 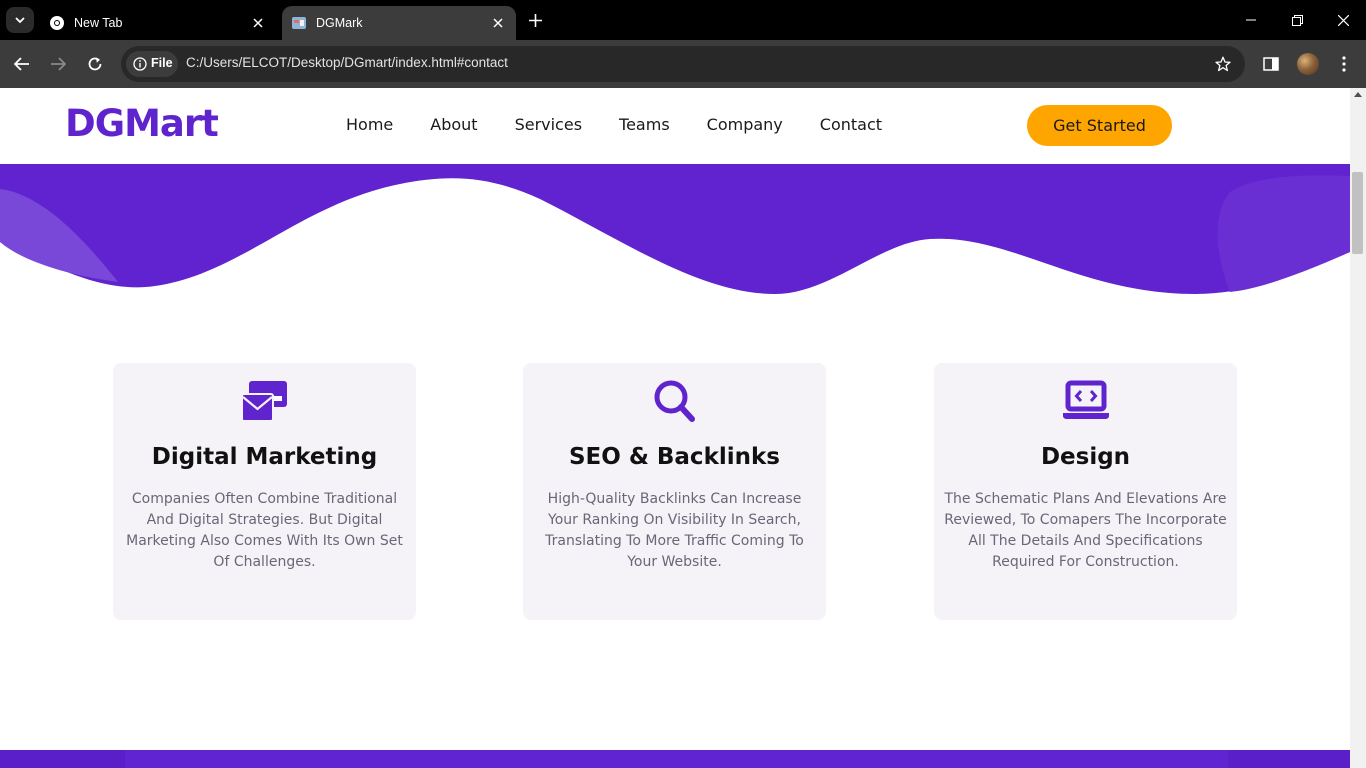 I want to click on profile-button, so click(x=1308, y=64).